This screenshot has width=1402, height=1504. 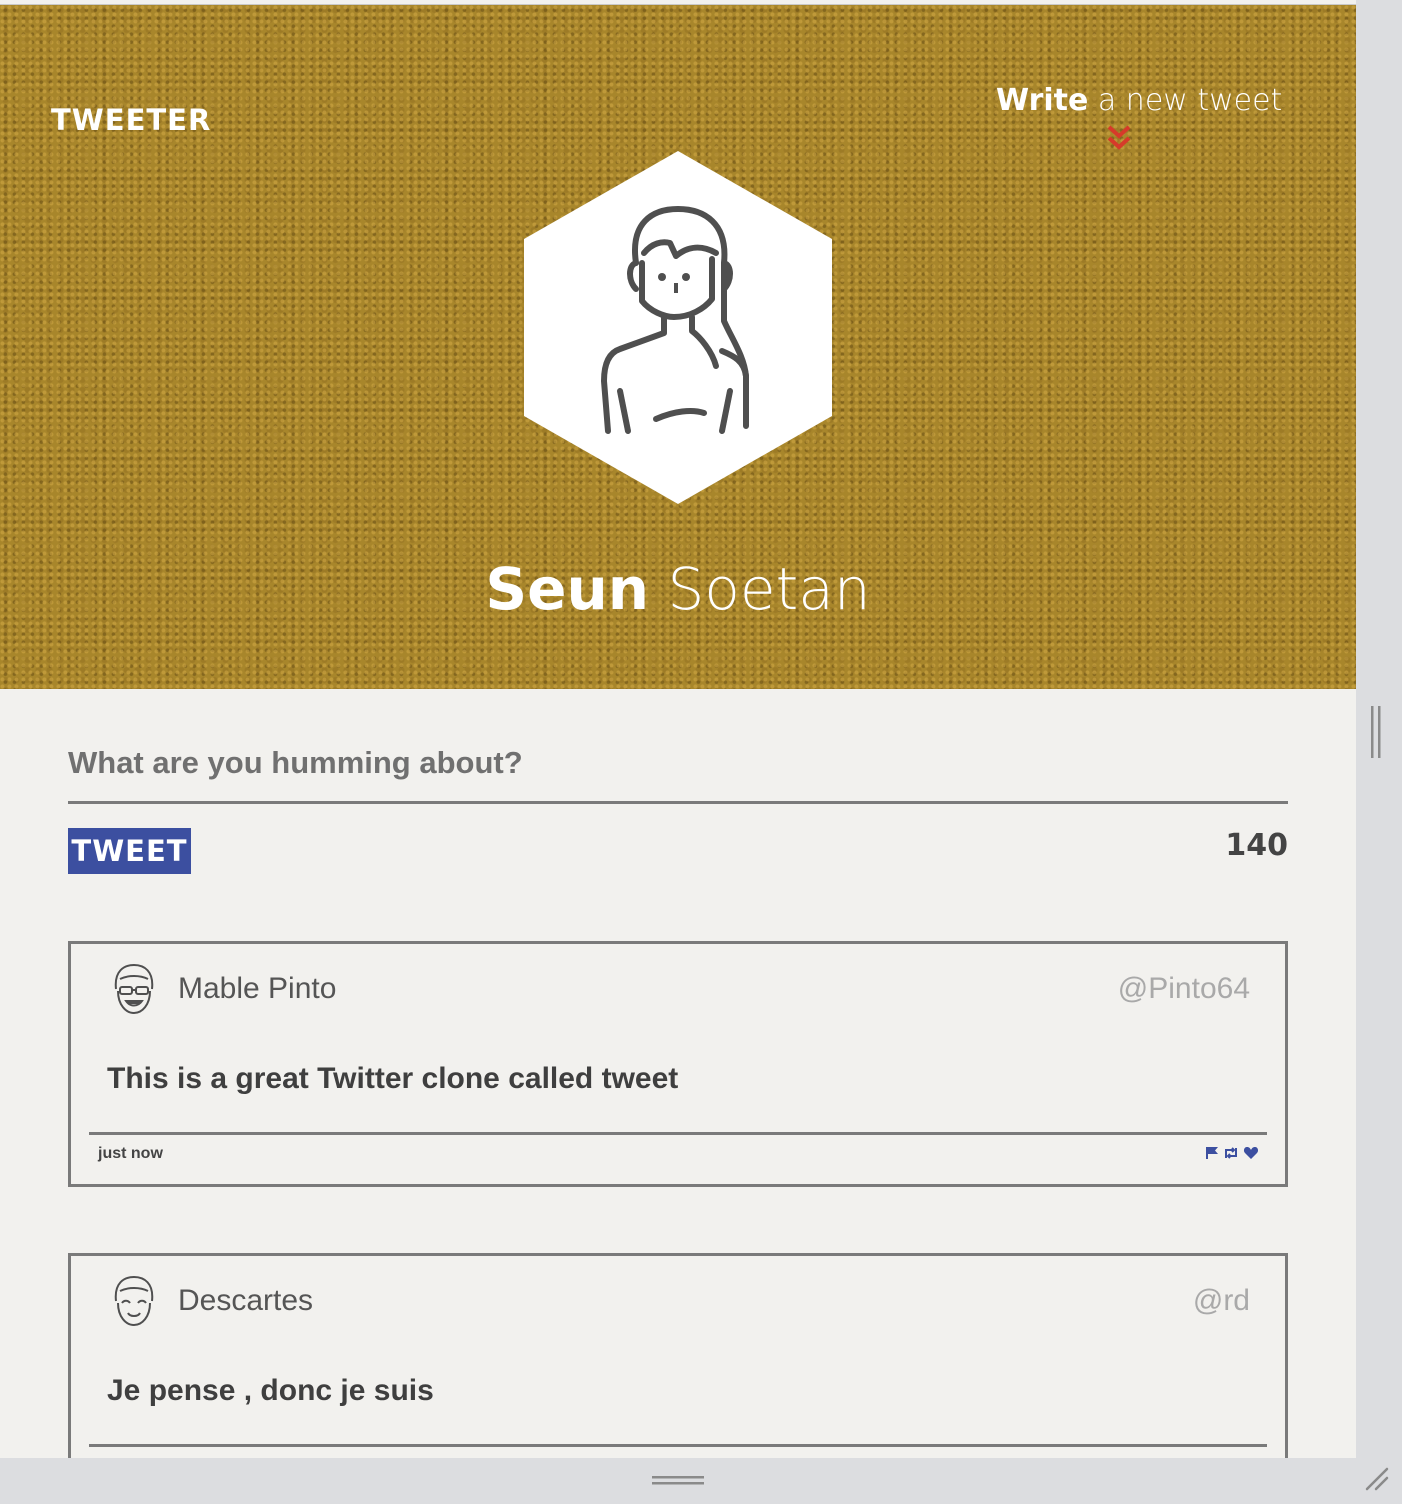 I want to click on tweet-author-handle: @rd, so click(x=1221, y=1301).